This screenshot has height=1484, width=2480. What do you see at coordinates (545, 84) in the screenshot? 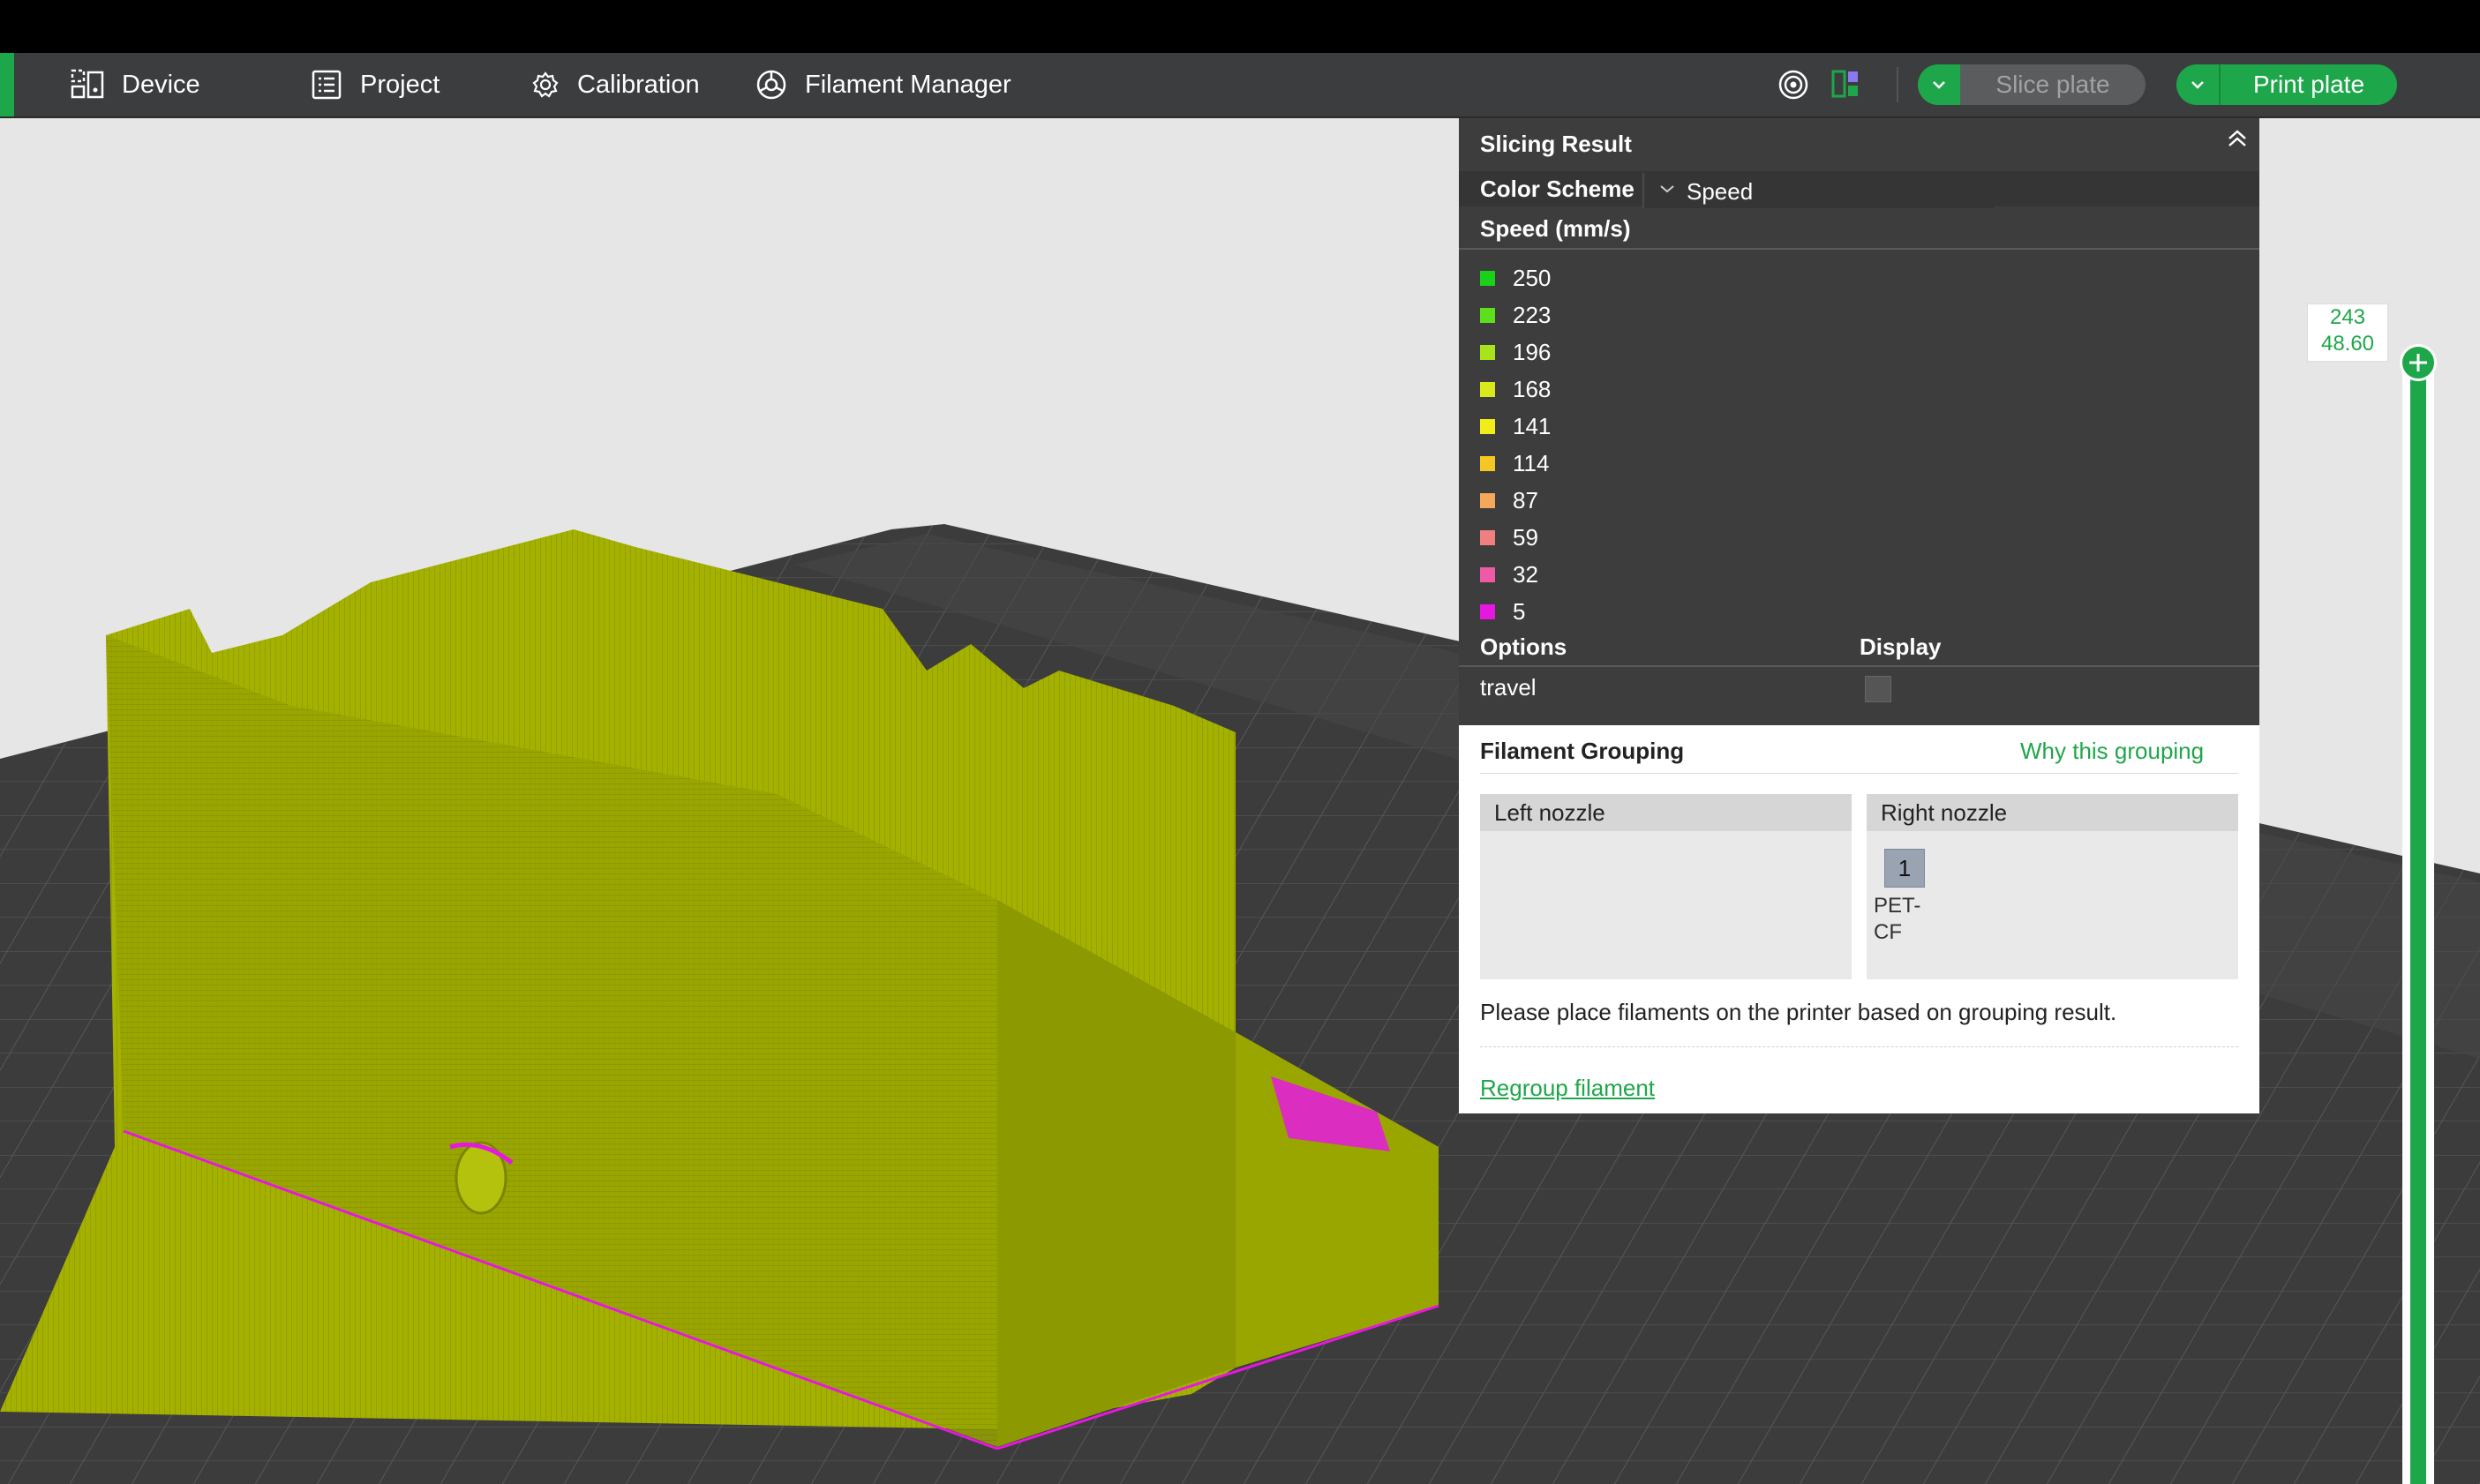
I see `calibration-icon` at bounding box center [545, 84].